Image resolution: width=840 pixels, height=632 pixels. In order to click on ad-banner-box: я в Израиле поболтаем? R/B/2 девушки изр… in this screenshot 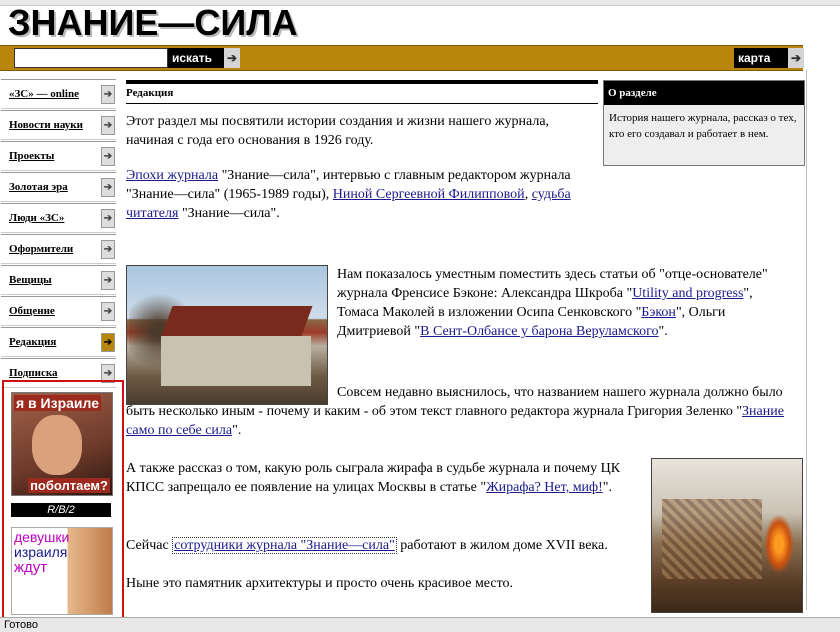, I will do `click(63, 500)`.